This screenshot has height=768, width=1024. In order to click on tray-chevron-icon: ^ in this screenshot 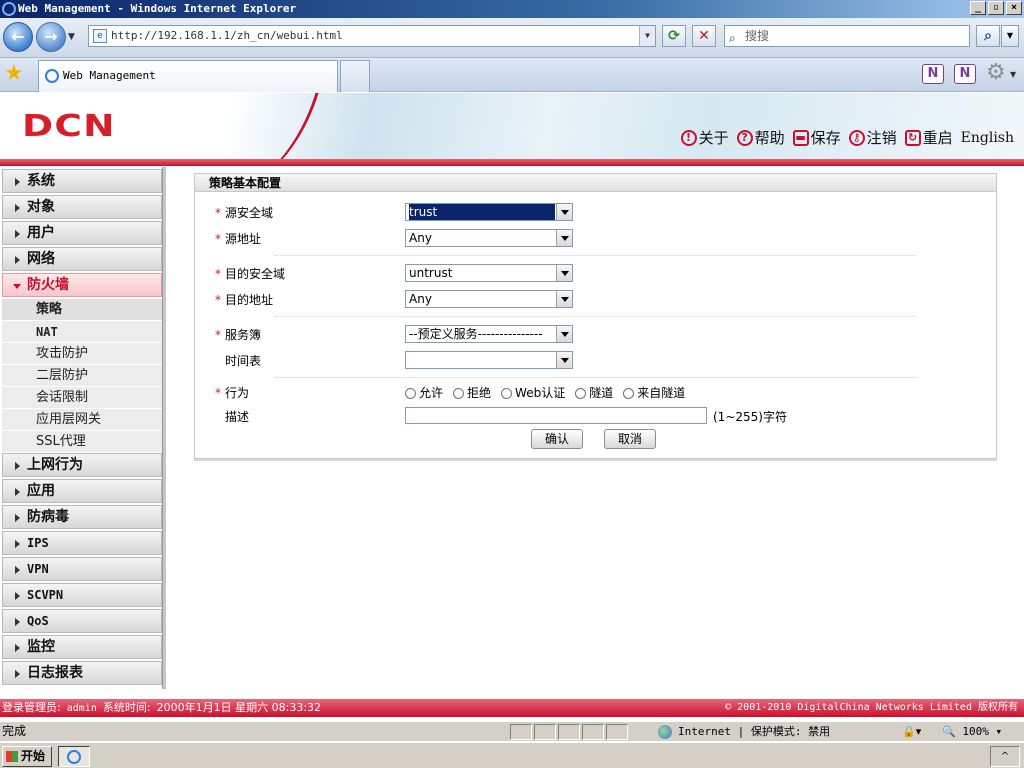, I will do `click(1005, 756)`.